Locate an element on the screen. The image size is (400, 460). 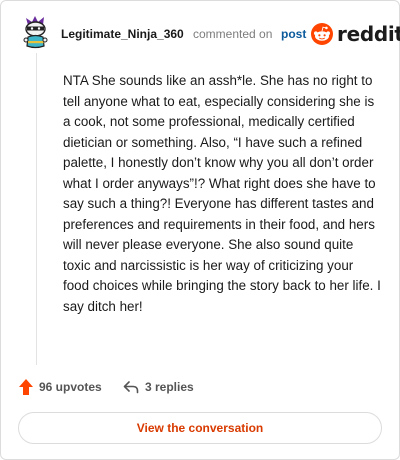
reply-arrow-icon is located at coordinates (131, 387).